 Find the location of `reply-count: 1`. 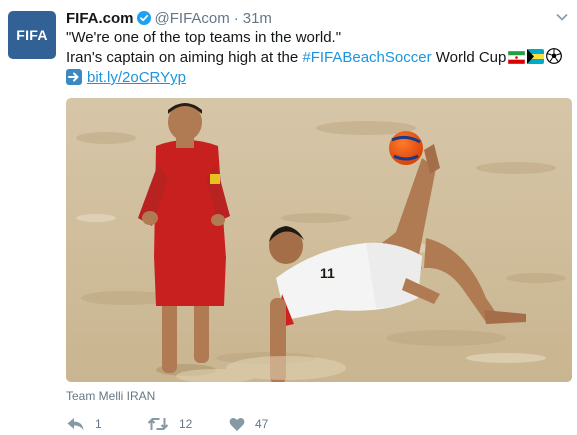

reply-count: 1 is located at coordinates (98, 424).